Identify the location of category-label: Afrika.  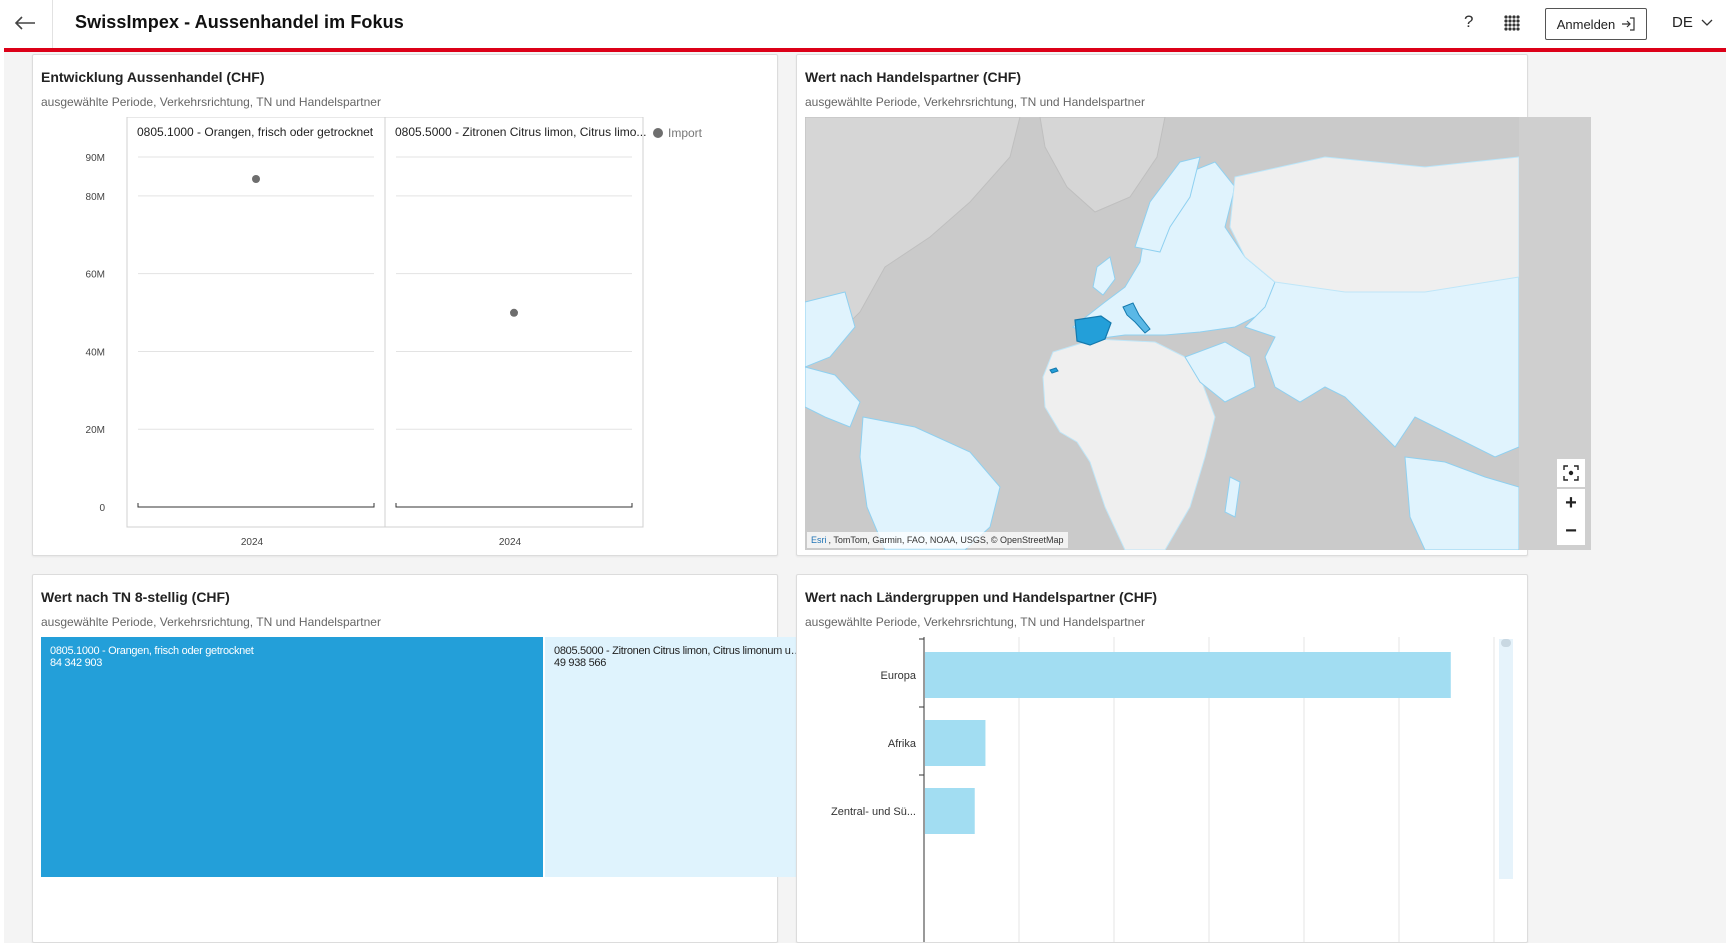
(902, 744).